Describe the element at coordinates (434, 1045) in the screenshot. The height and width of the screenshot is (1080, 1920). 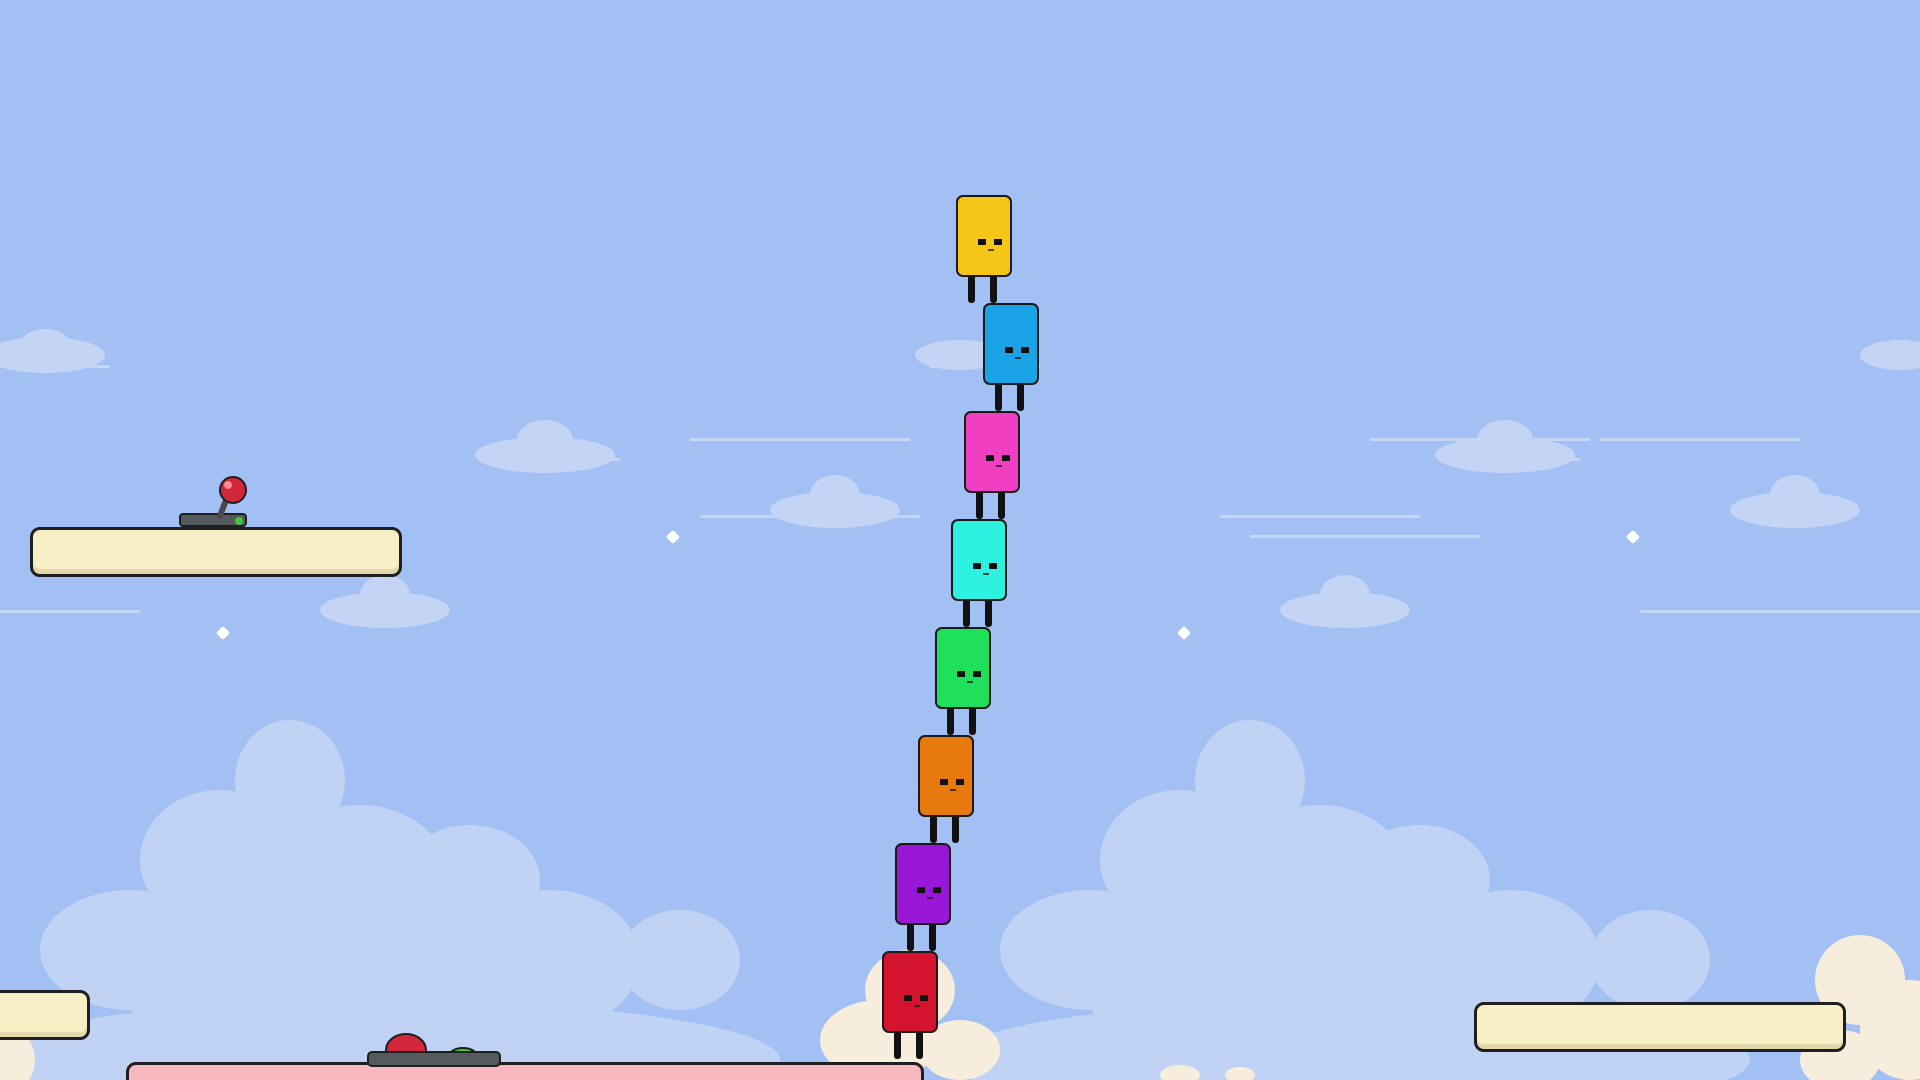
I see `pressure-button-icon` at that location.